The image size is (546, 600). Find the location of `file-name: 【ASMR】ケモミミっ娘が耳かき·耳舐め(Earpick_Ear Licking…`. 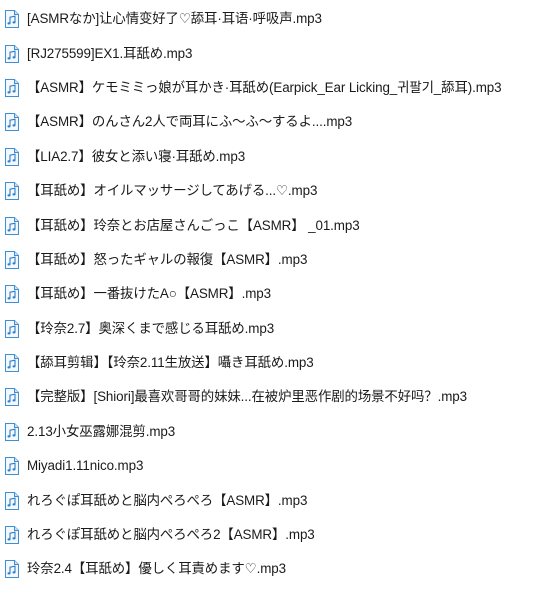

file-name: 【ASMR】ケモミミっ娘が耳かき·耳舐め(Earpick_Ear Licking… is located at coordinates (264, 87).